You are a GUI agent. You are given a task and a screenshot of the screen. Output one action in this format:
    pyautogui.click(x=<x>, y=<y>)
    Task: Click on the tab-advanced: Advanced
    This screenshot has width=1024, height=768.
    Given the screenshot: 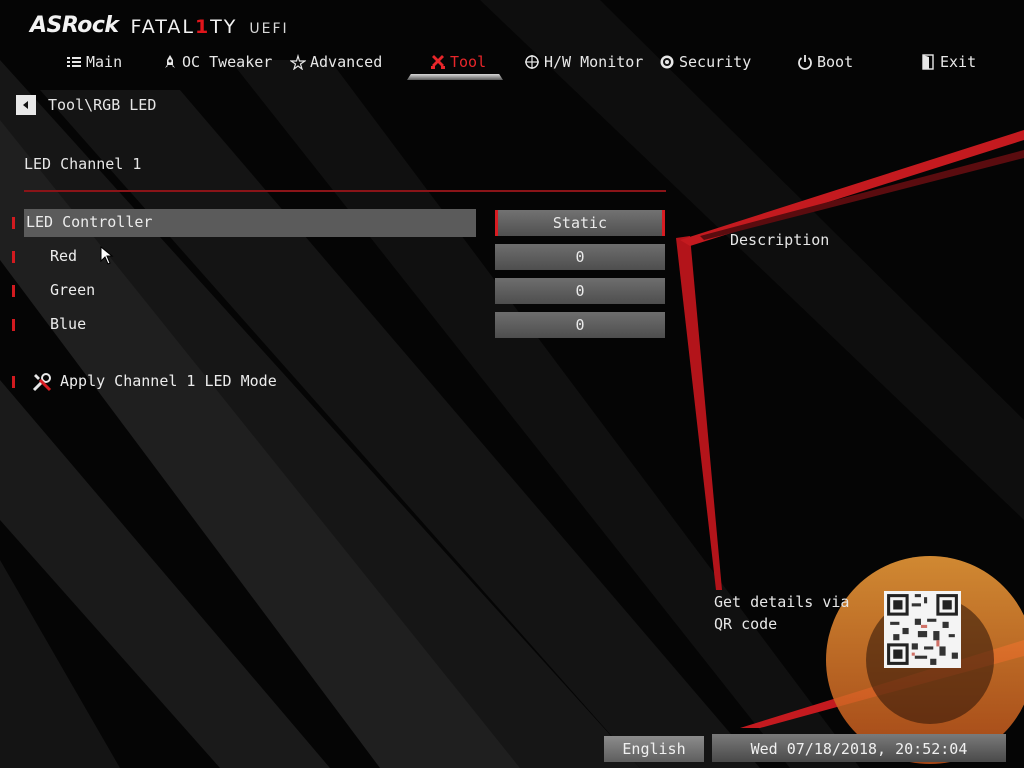 What is the action you would take?
    pyautogui.click(x=336, y=62)
    